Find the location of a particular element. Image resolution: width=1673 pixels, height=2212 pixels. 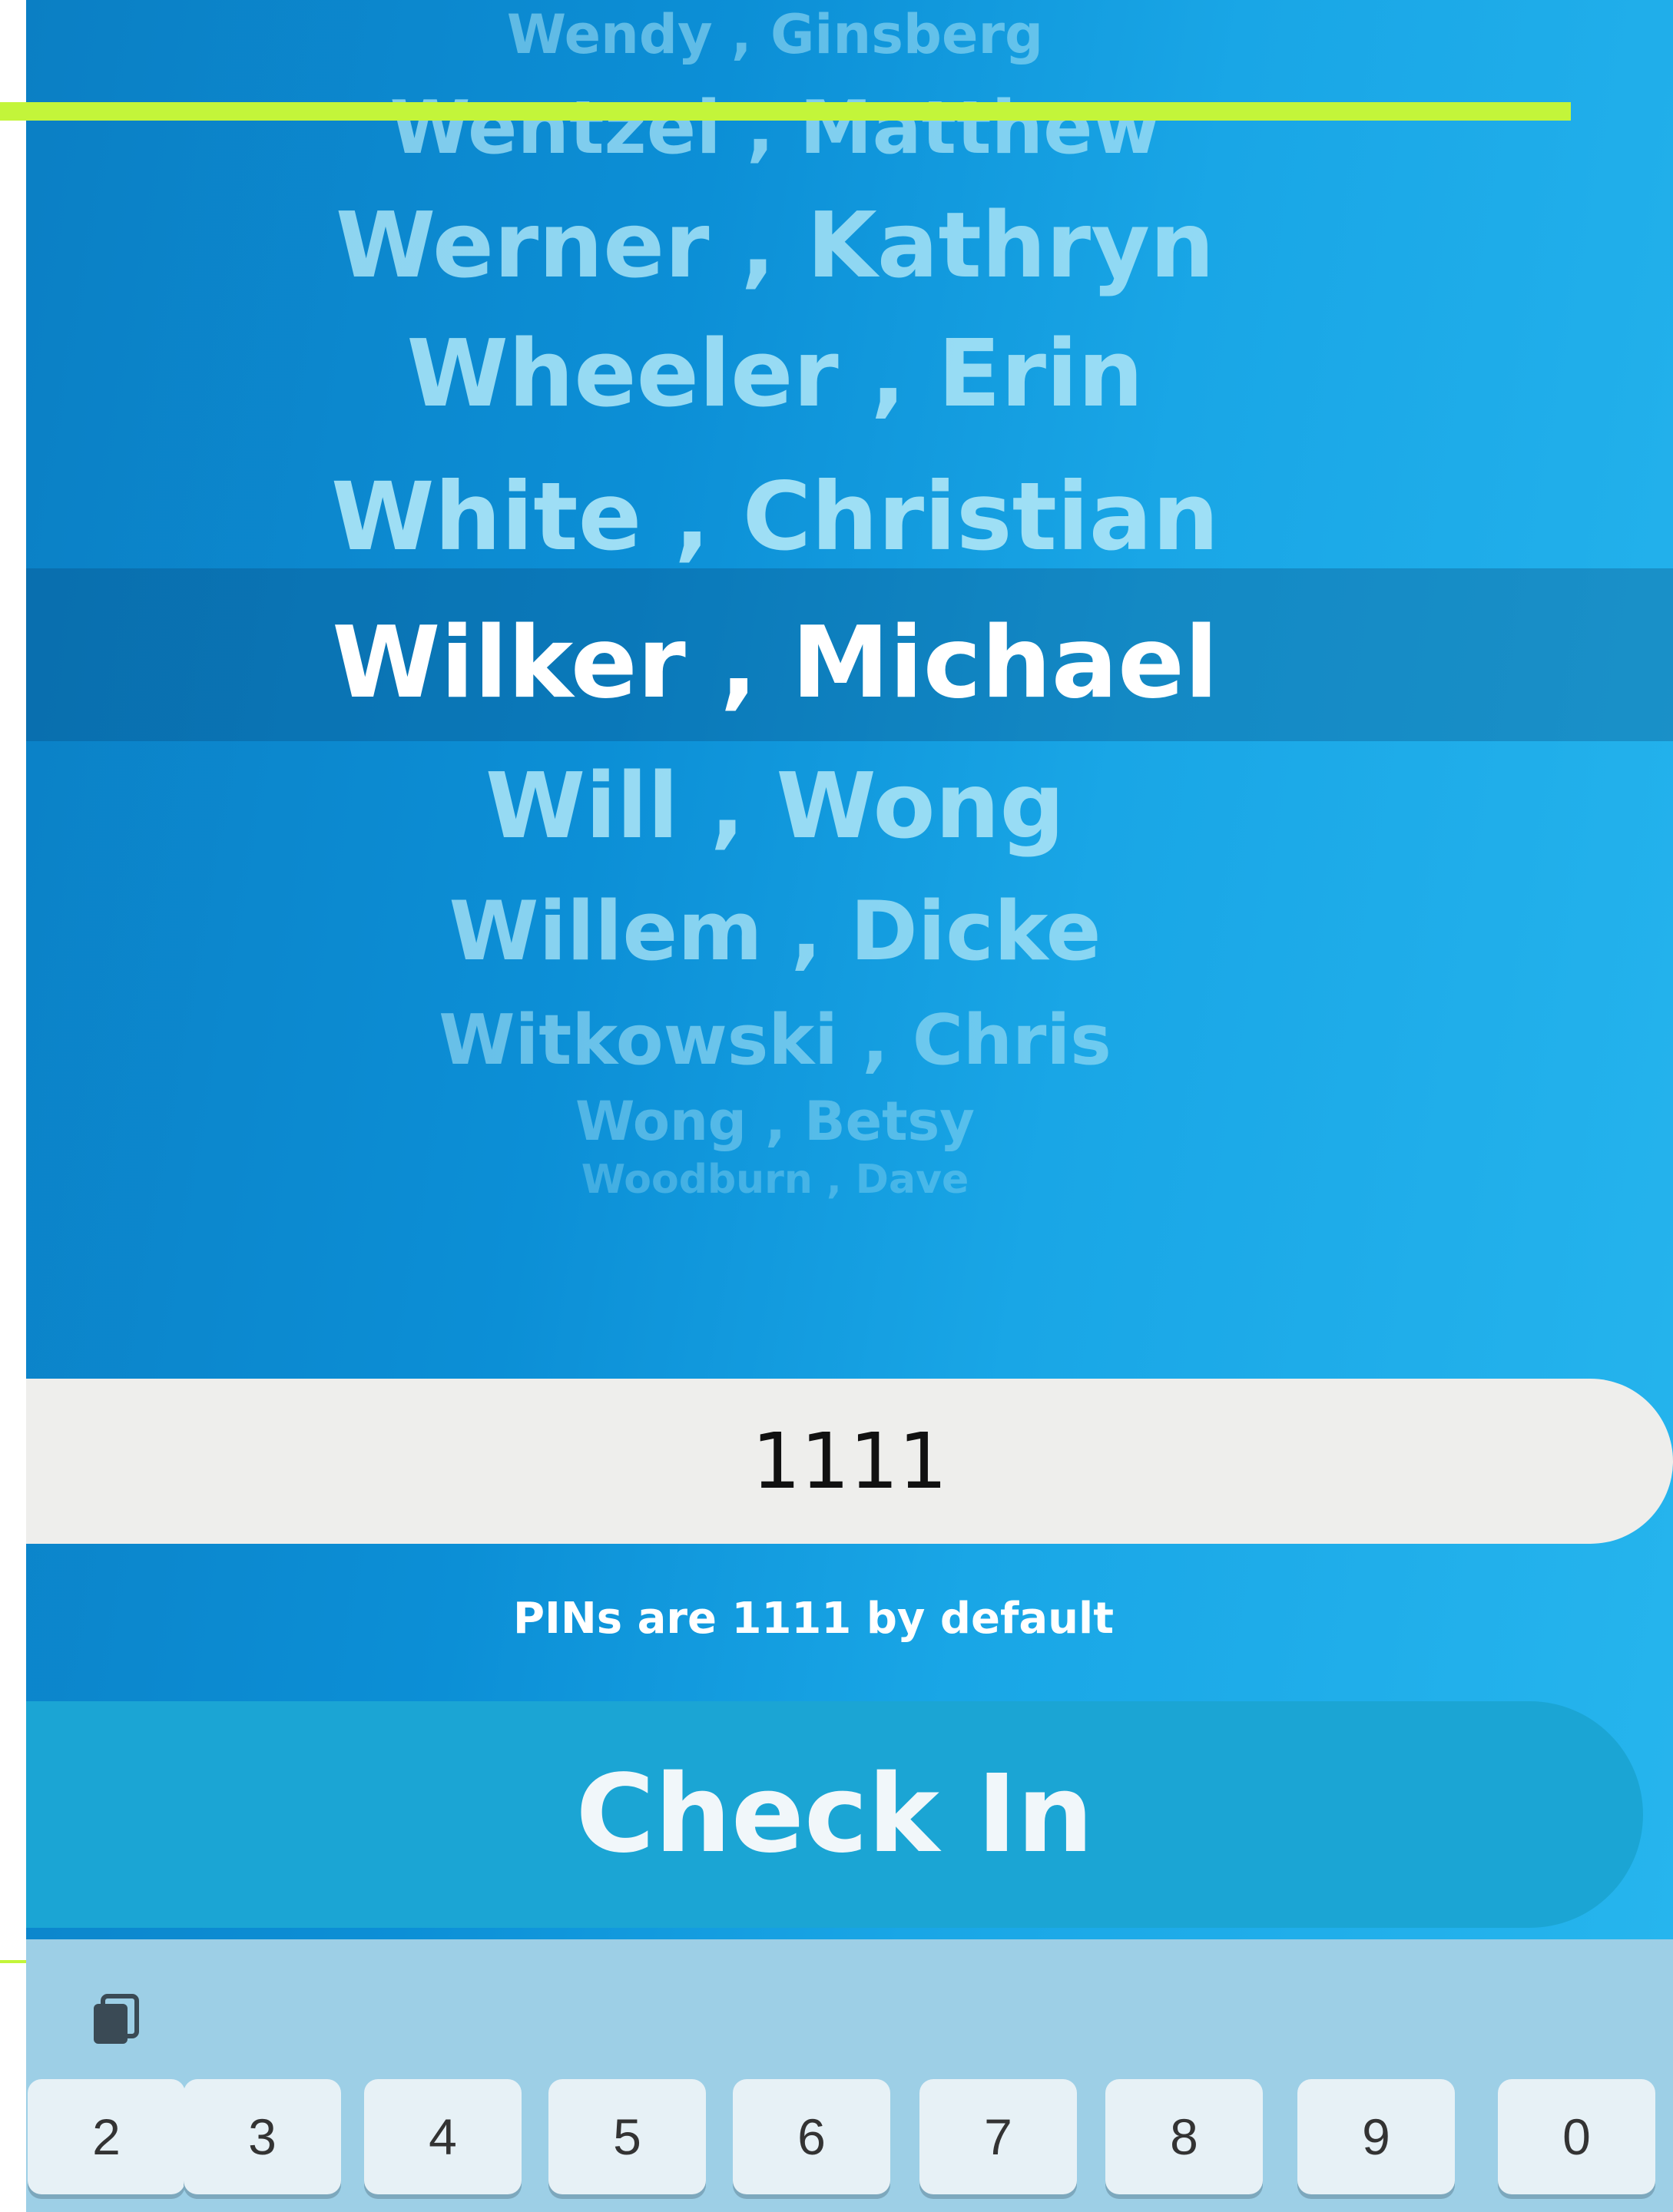

key-7: 7 is located at coordinates (998, 2136).